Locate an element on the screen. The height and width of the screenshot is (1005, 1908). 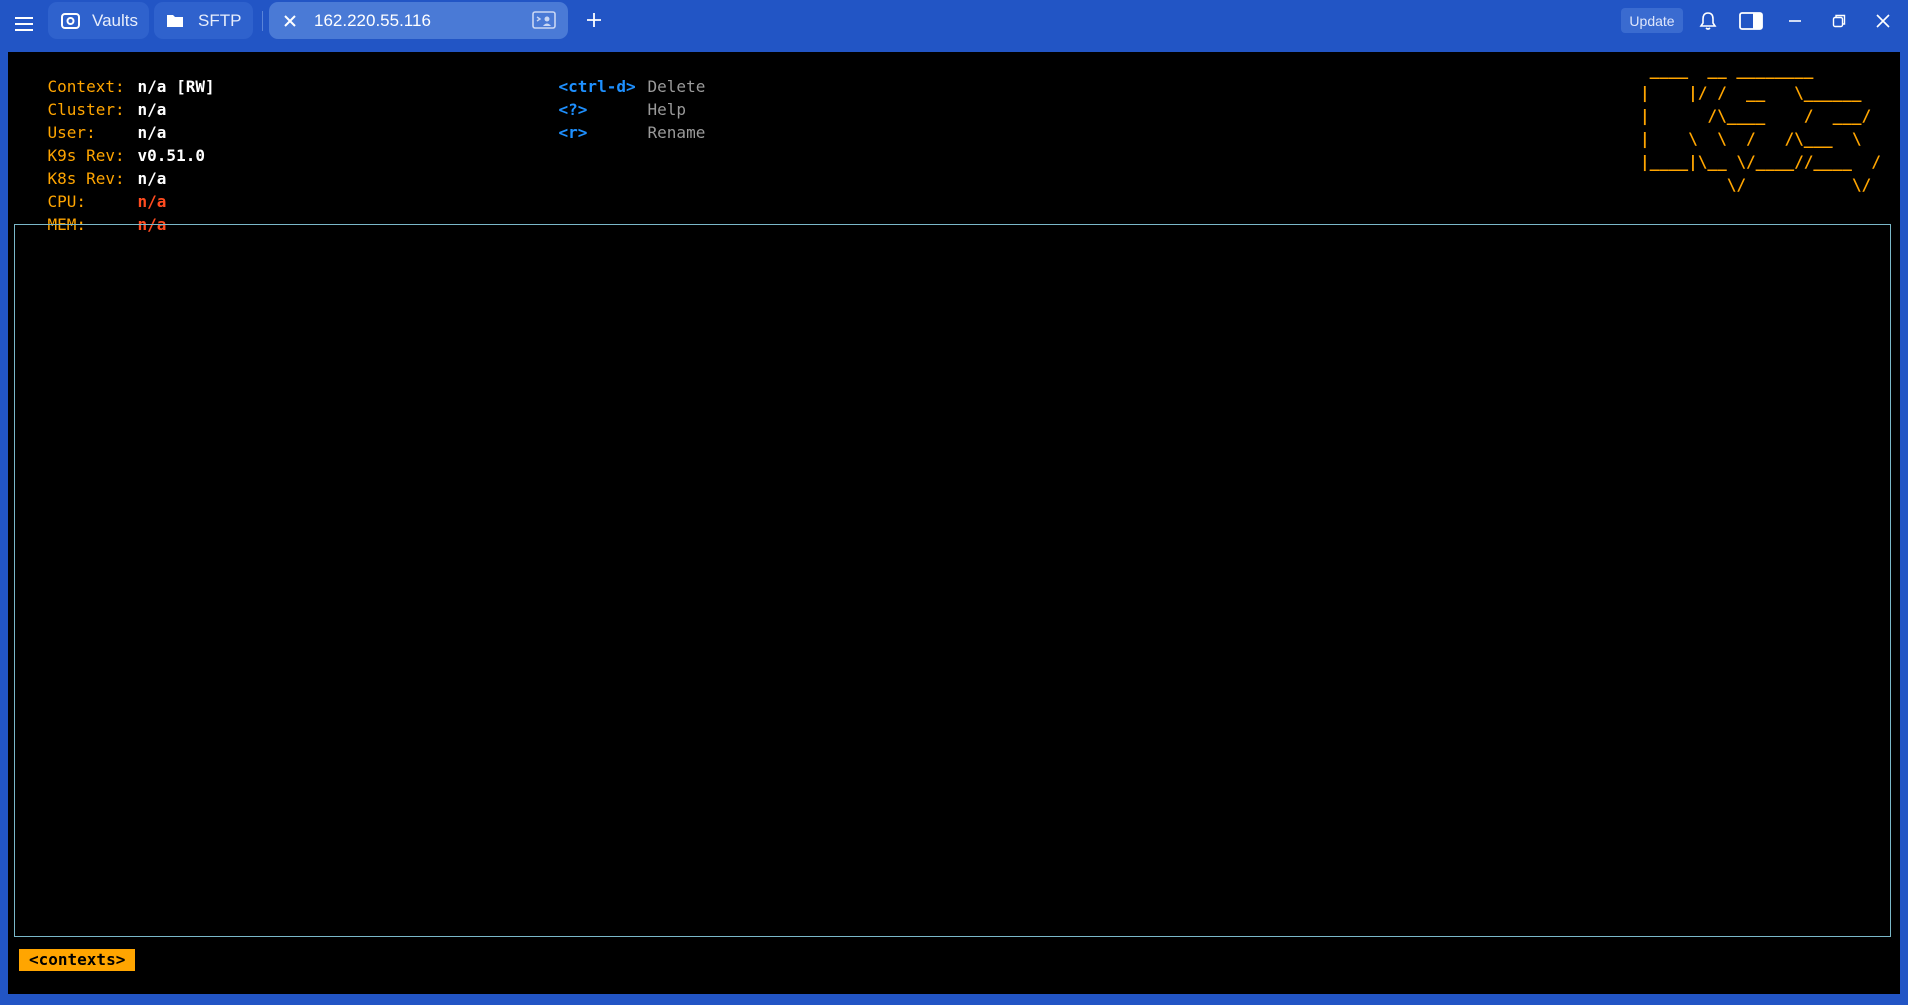
add-tab-icon is located at coordinates (594, 20).